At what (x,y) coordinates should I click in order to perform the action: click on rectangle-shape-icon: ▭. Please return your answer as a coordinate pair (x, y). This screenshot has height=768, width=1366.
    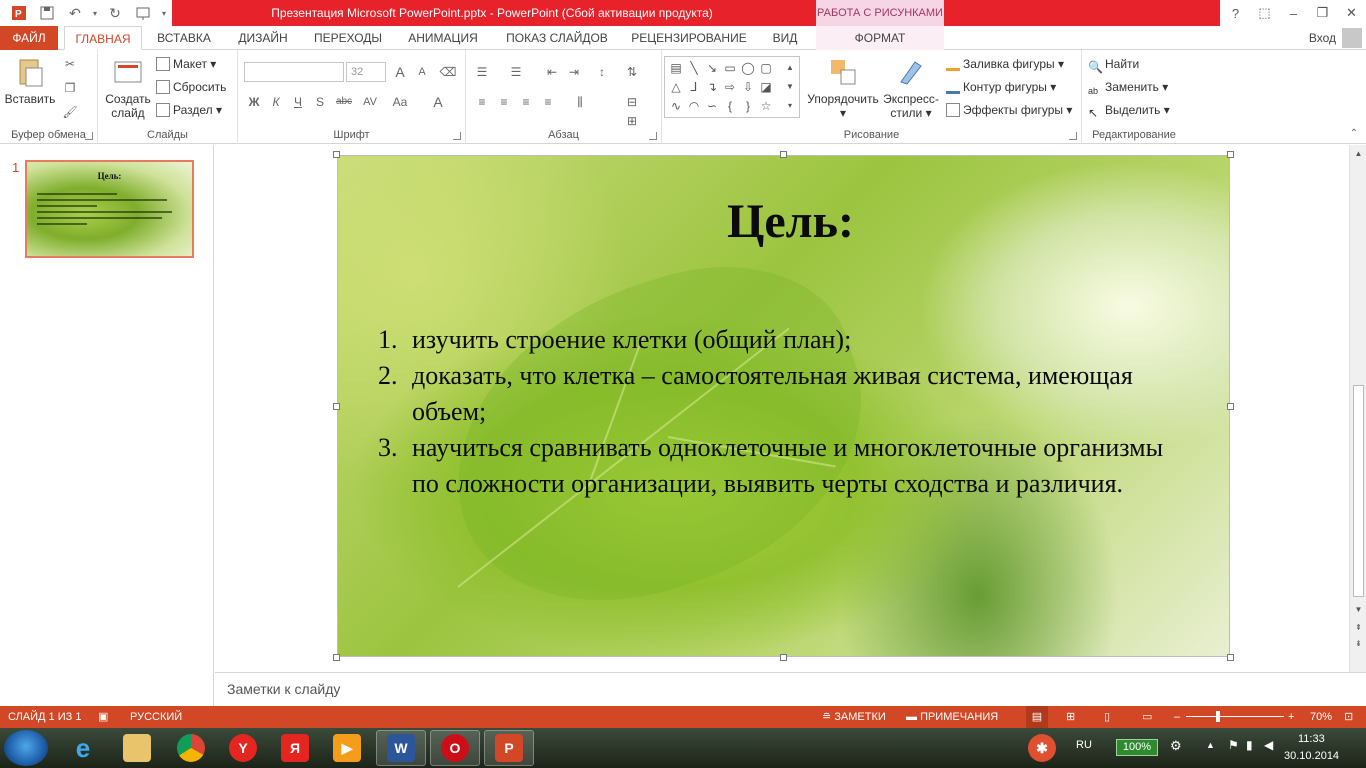
    Looking at the image, I should click on (730, 68).